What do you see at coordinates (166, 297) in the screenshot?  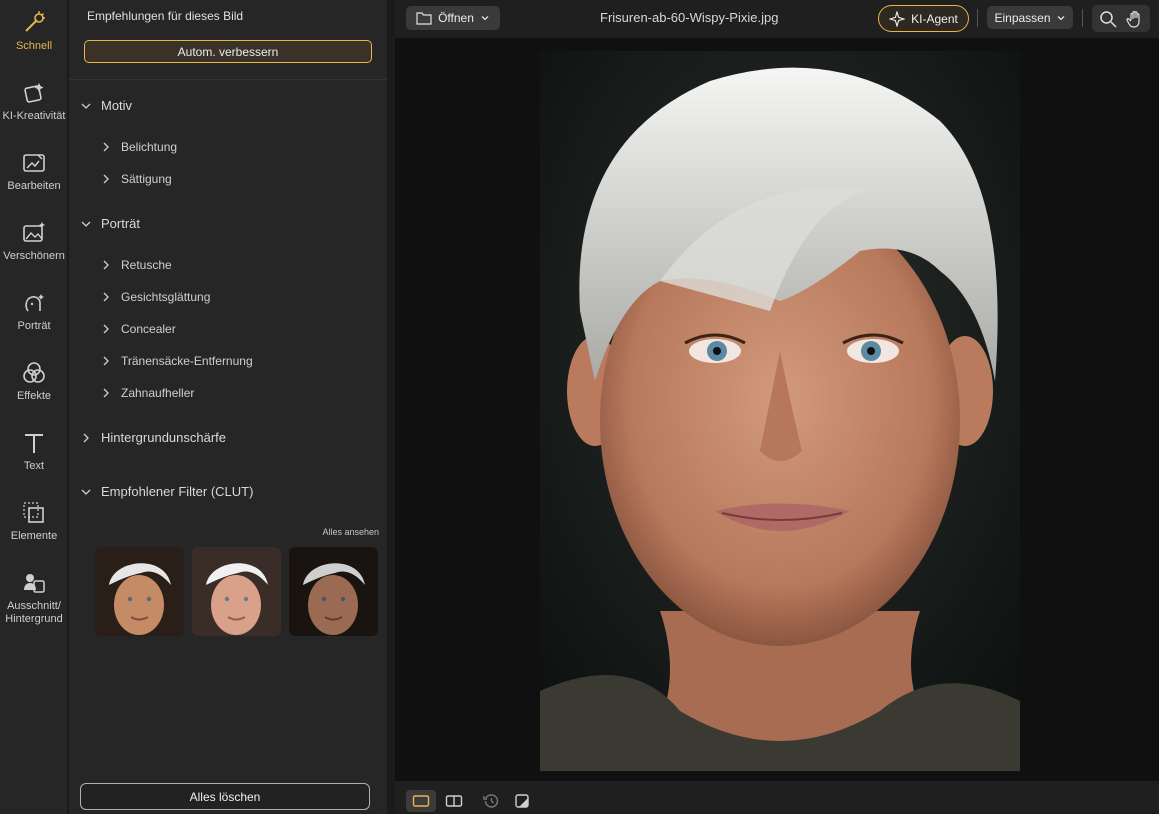 I see `item-label: Gesichtsglättung` at bounding box center [166, 297].